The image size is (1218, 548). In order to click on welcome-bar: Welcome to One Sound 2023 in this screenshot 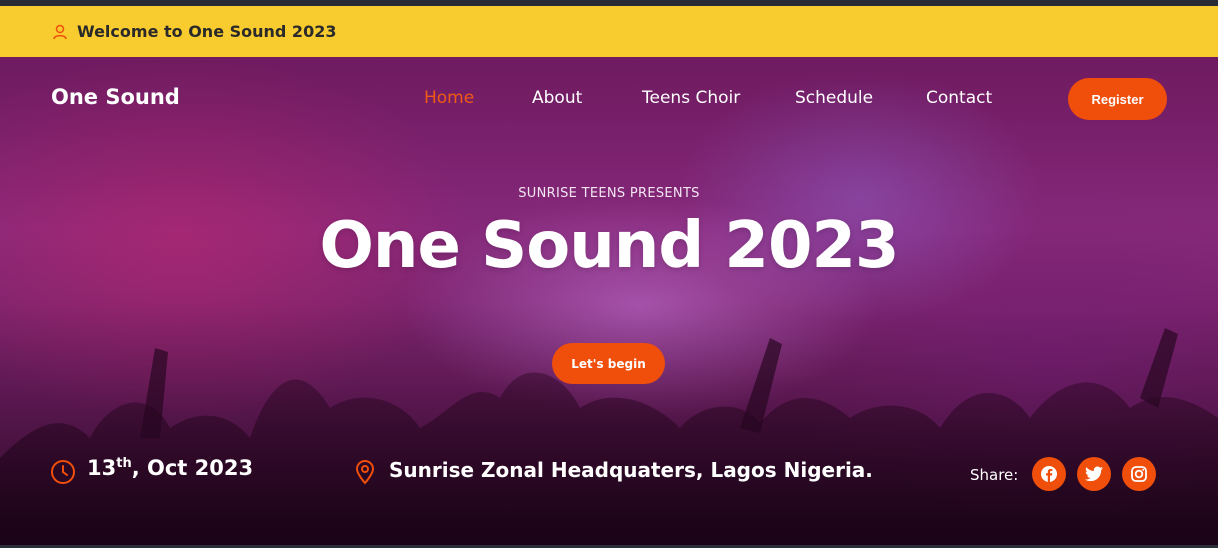, I will do `click(609, 31)`.